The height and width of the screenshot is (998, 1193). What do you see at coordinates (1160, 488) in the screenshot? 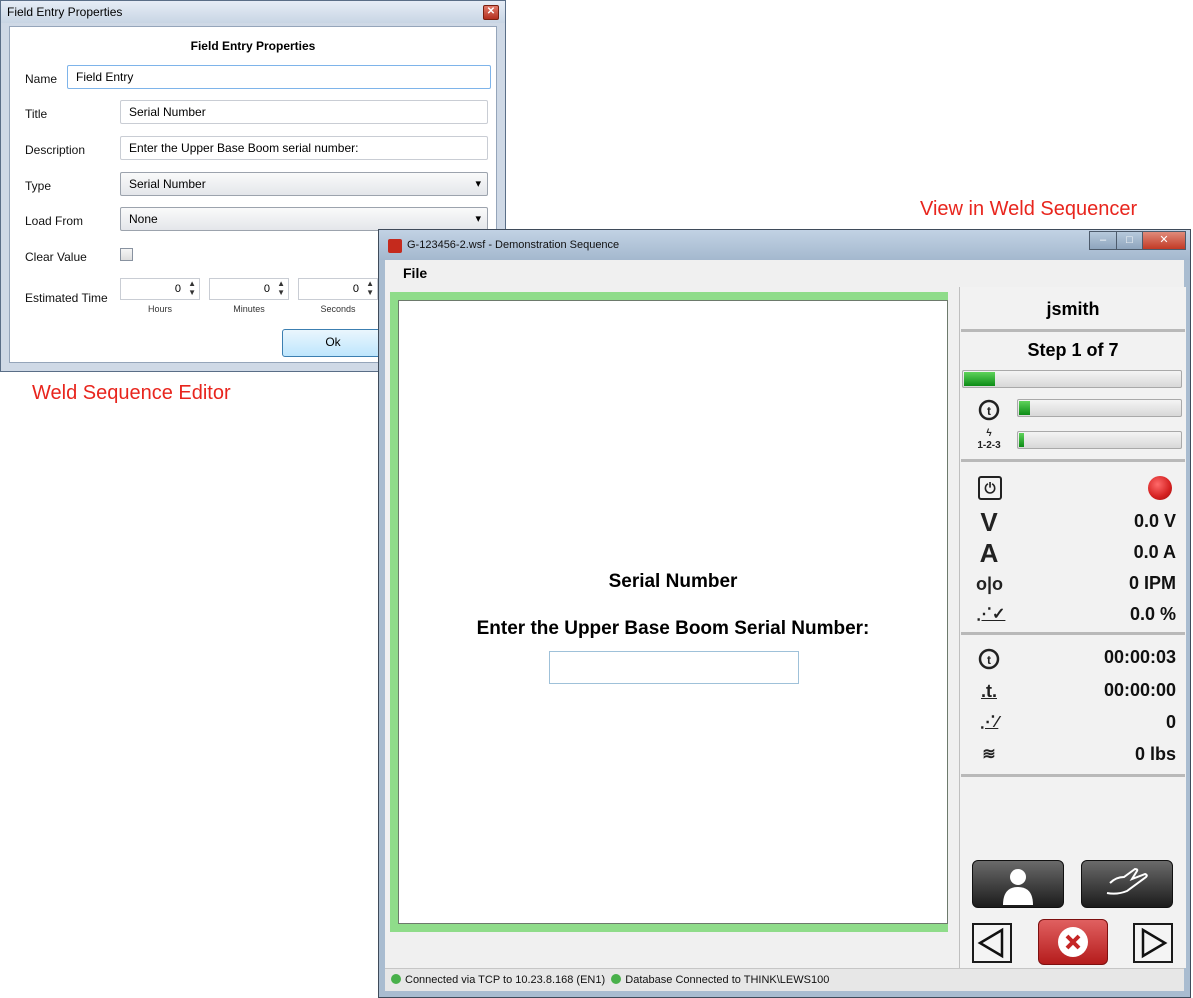
I see `record-indicator` at bounding box center [1160, 488].